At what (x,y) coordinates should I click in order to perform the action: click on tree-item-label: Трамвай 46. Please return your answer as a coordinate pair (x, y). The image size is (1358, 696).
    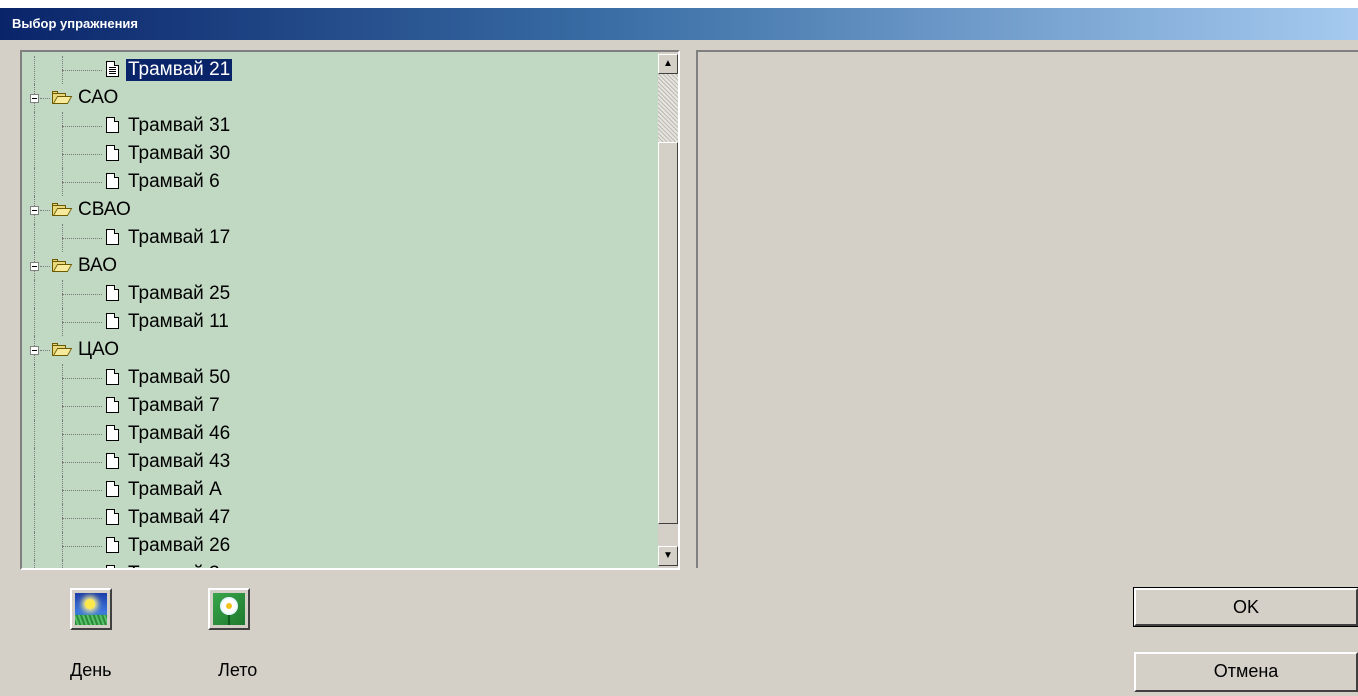
    Looking at the image, I should click on (179, 433).